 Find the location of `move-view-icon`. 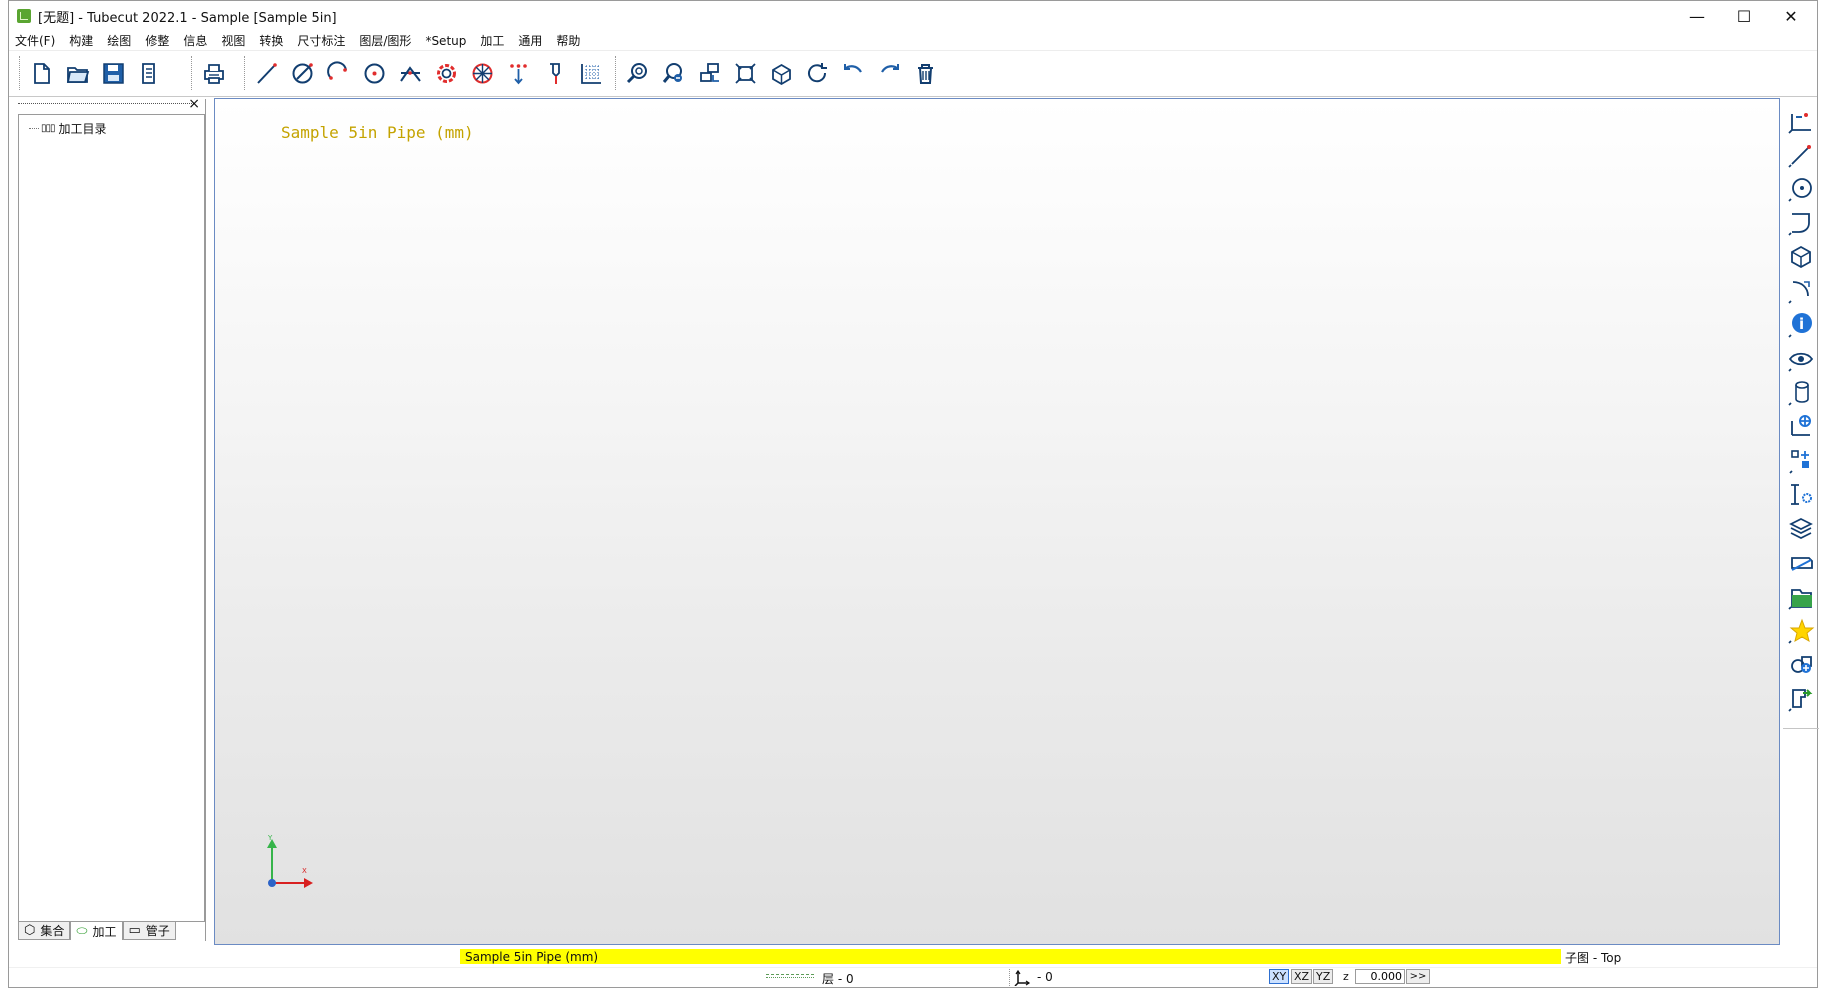

move-view-icon is located at coordinates (709, 73).